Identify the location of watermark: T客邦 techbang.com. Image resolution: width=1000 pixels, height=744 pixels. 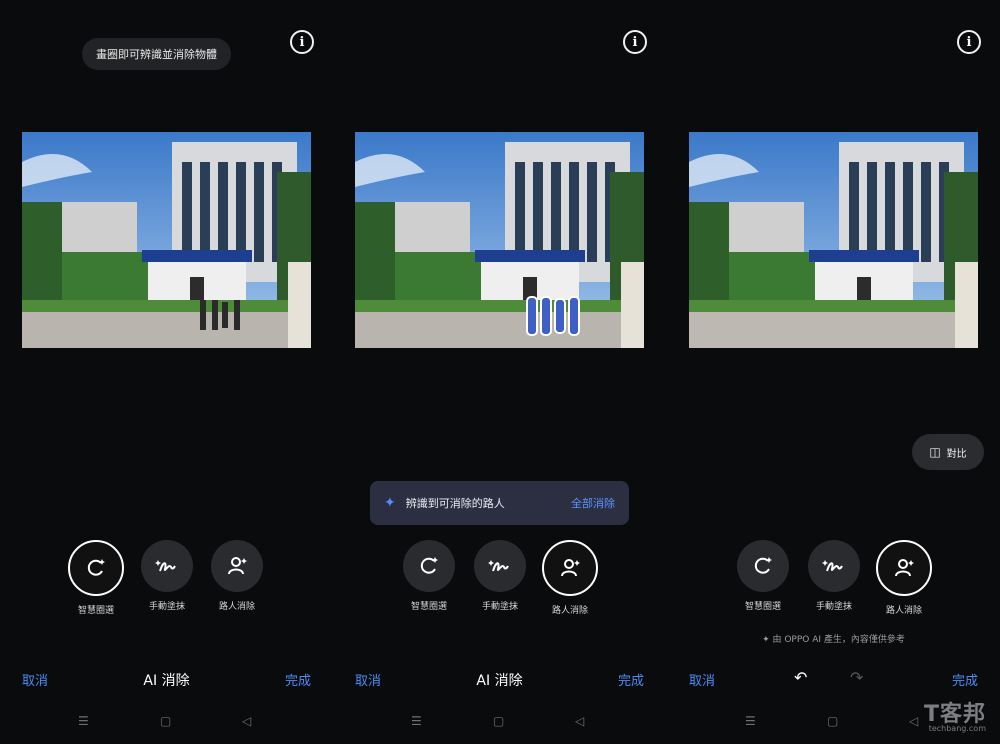
(955, 714).